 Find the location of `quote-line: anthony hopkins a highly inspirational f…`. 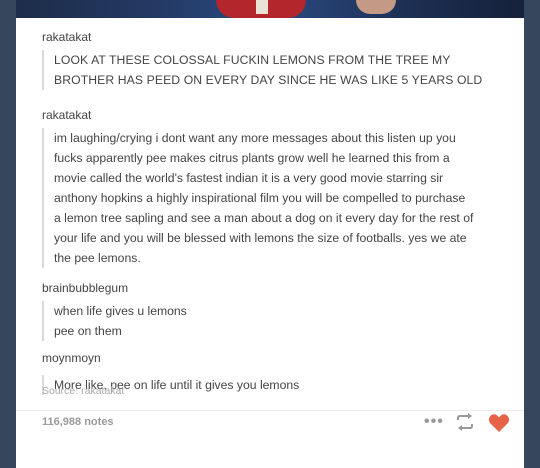

quote-line: anthony hopkins a highly inspirational f… is located at coordinates (260, 198).